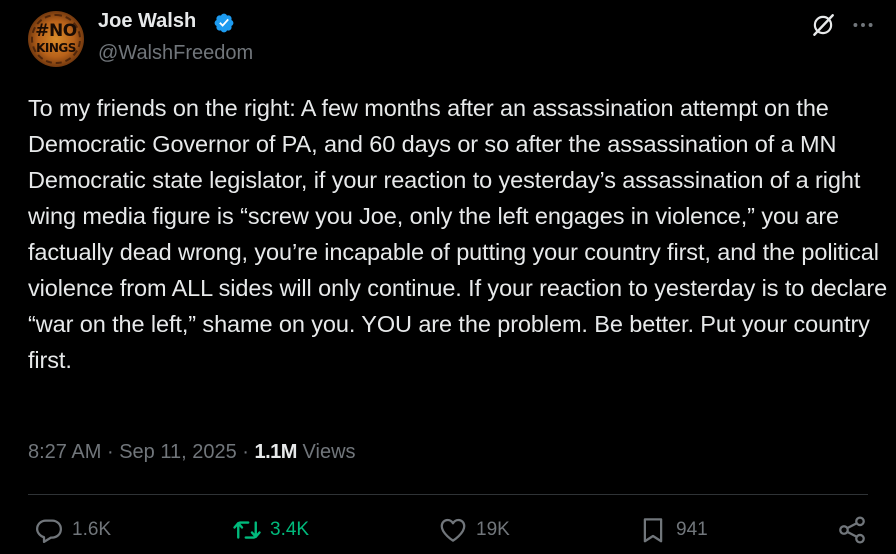 The image size is (896, 554). Describe the element at coordinates (329, 452) in the screenshot. I see `views-label: Views` at that location.